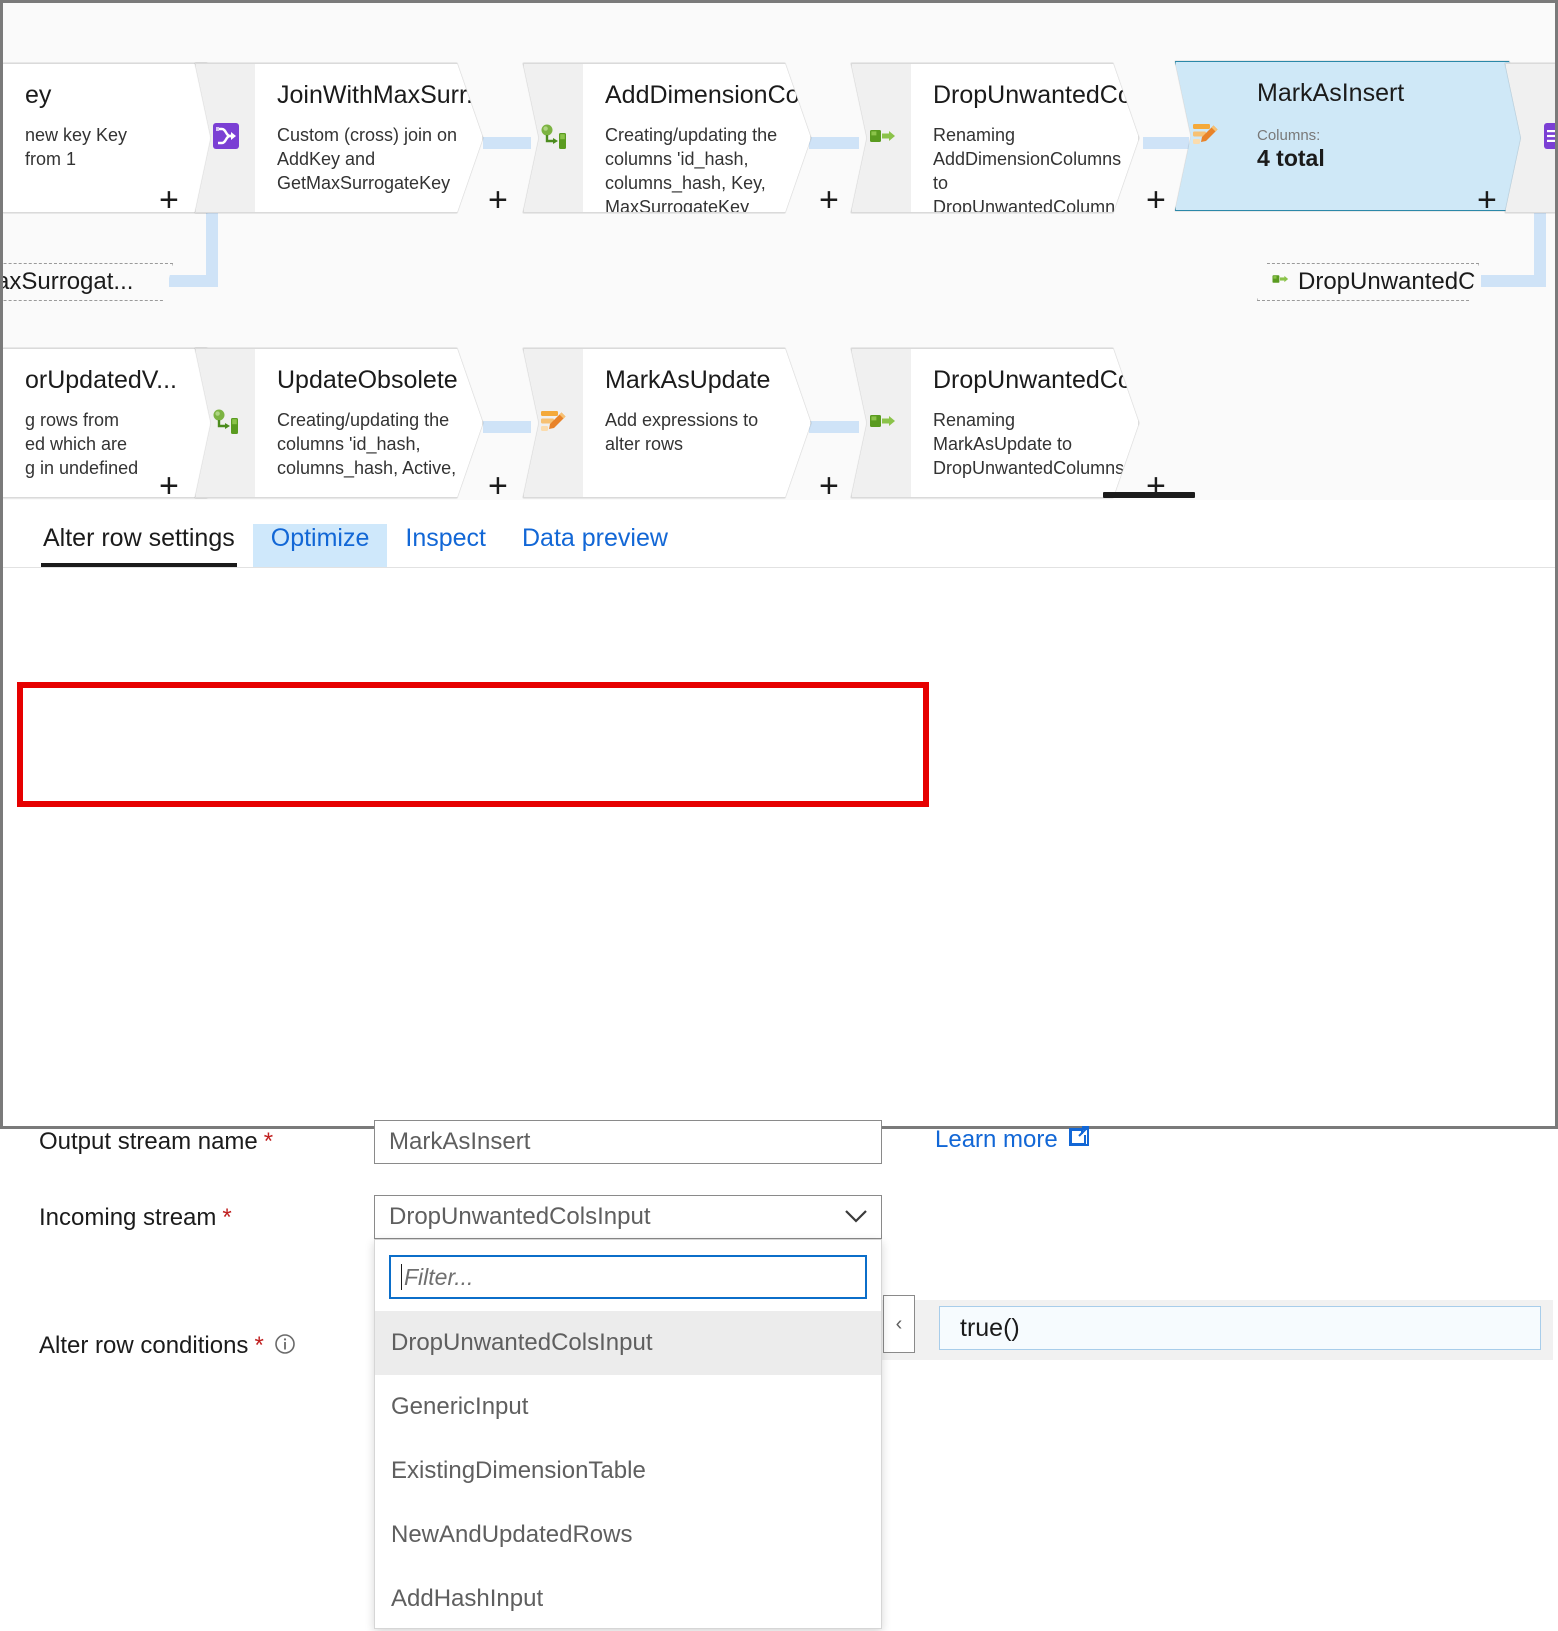  I want to click on field-label: Output stream name, so click(148, 1141).